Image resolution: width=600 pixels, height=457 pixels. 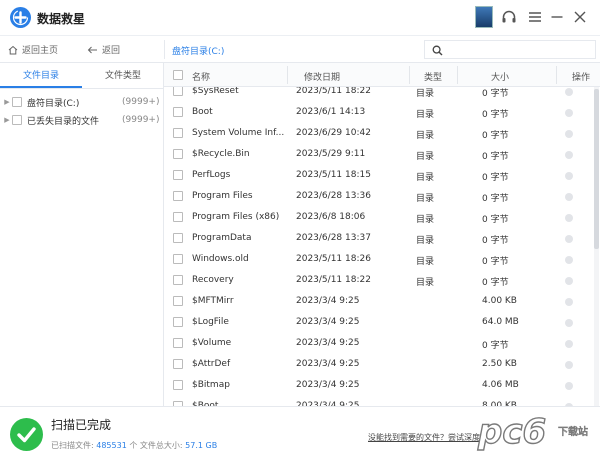 What do you see at coordinates (382, 217) in the screenshot?
I see `table-row: Program Files (x86) 2023/6/8 18:06 目录 0 字节` at bounding box center [382, 217].